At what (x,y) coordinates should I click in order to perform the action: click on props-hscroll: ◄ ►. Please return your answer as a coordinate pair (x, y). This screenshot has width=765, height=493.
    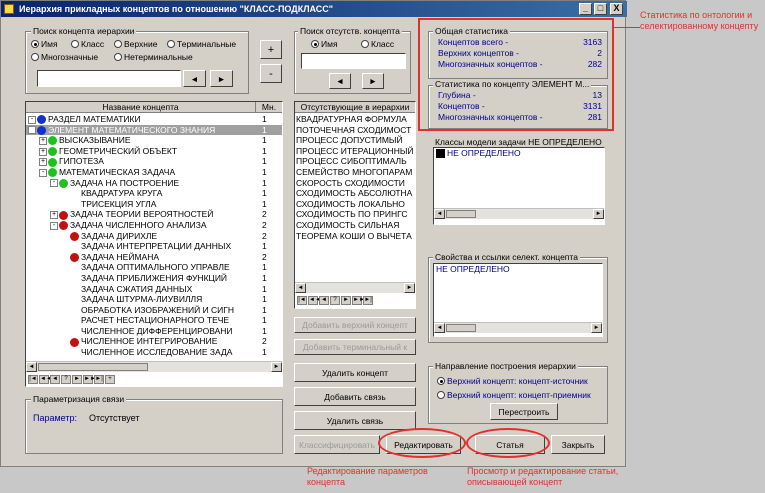
    Looking at the image, I should click on (518, 327).